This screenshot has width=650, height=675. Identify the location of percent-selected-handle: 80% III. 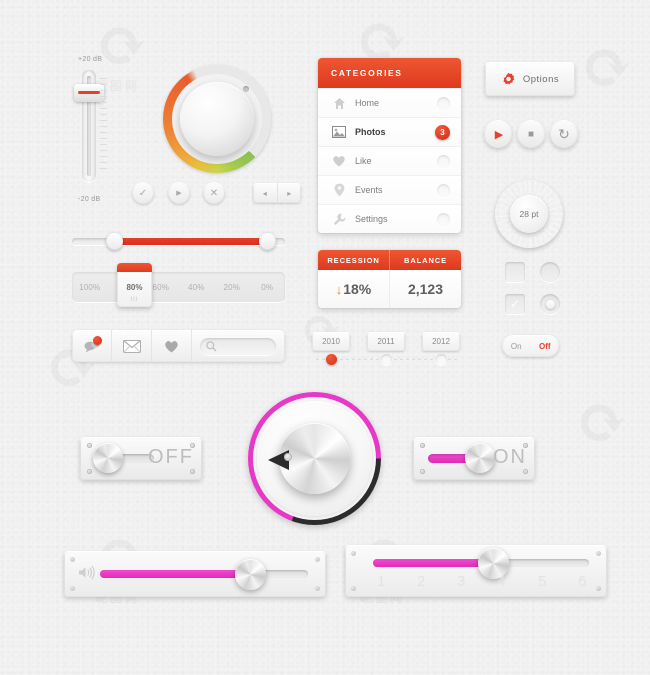
(134, 285).